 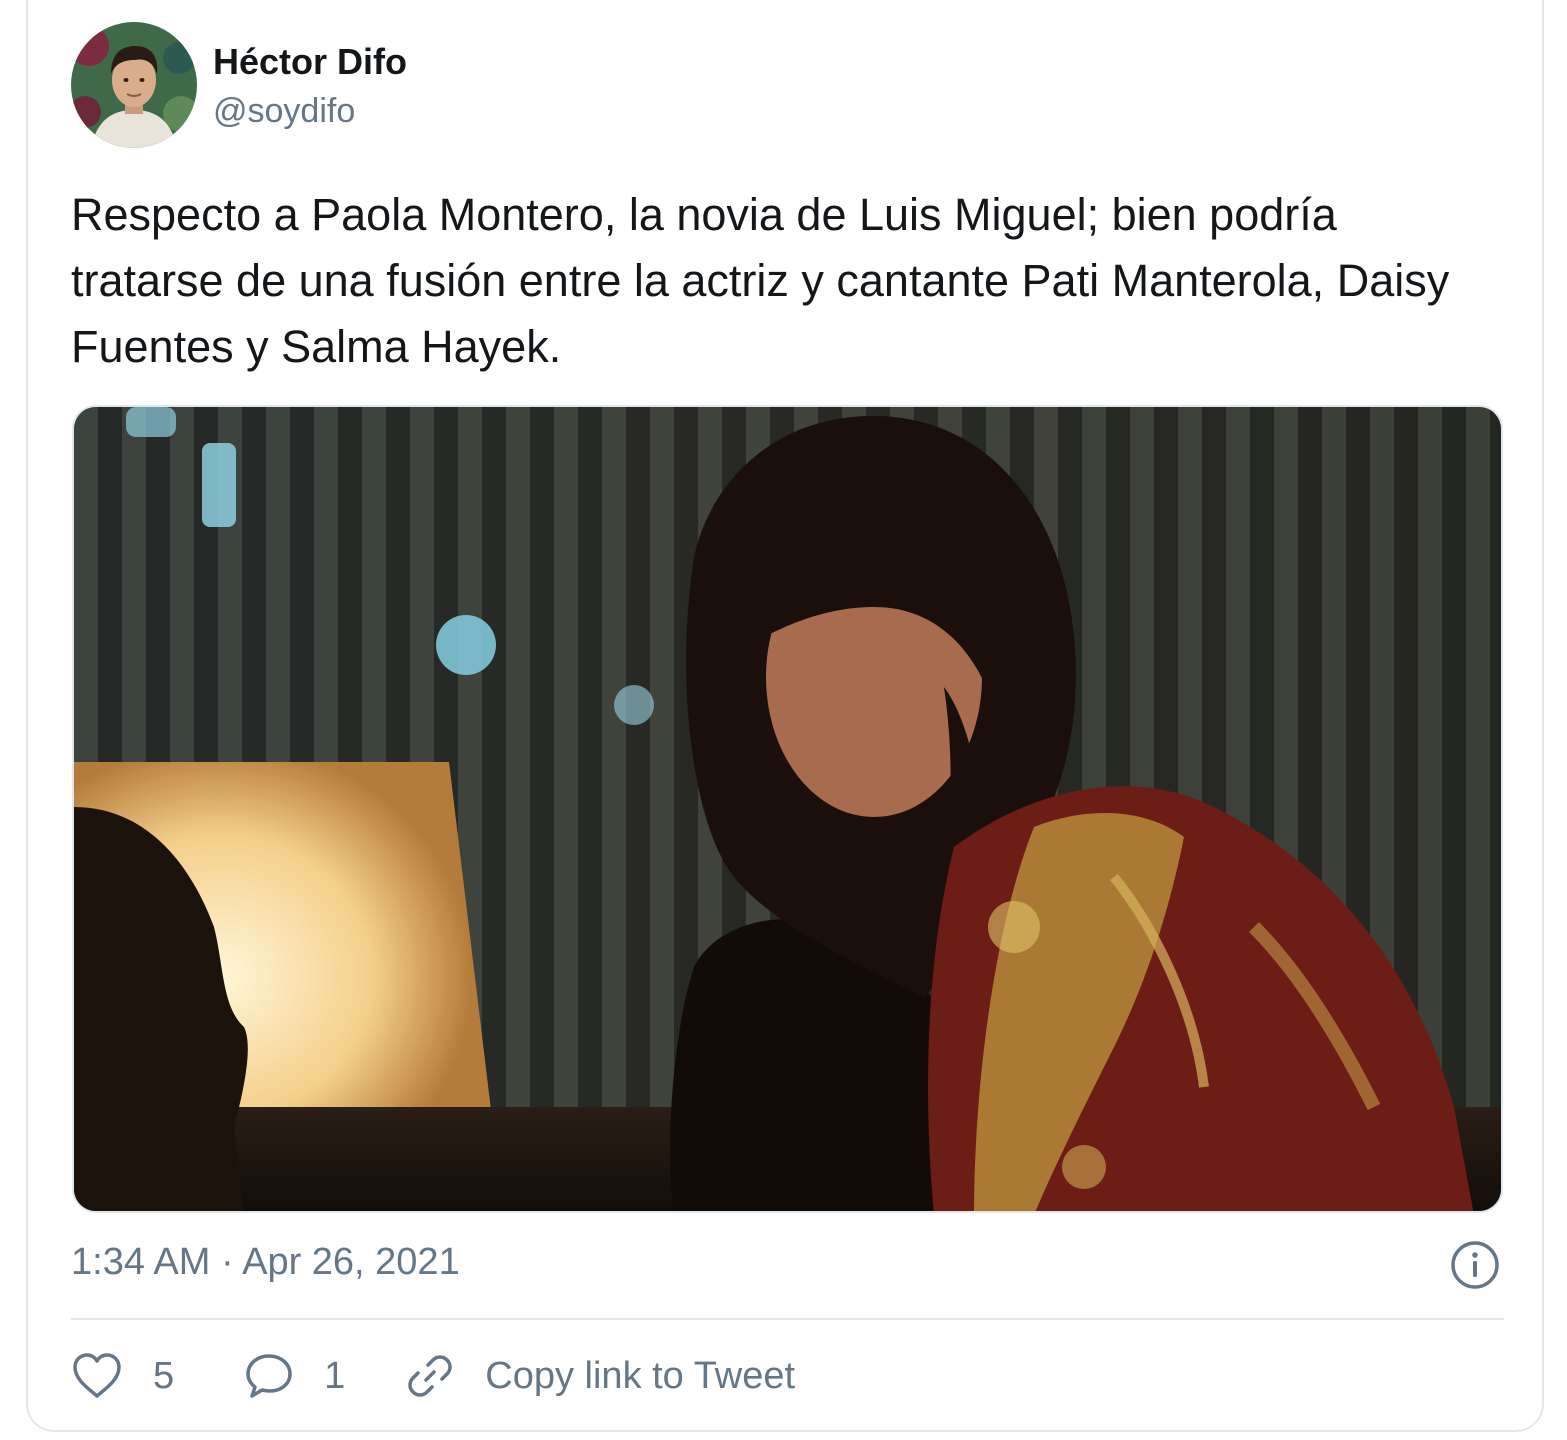 What do you see at coordinates (787, 1319) in the screenshot?
I see `action-divider` at bounding box center [787, 1319].